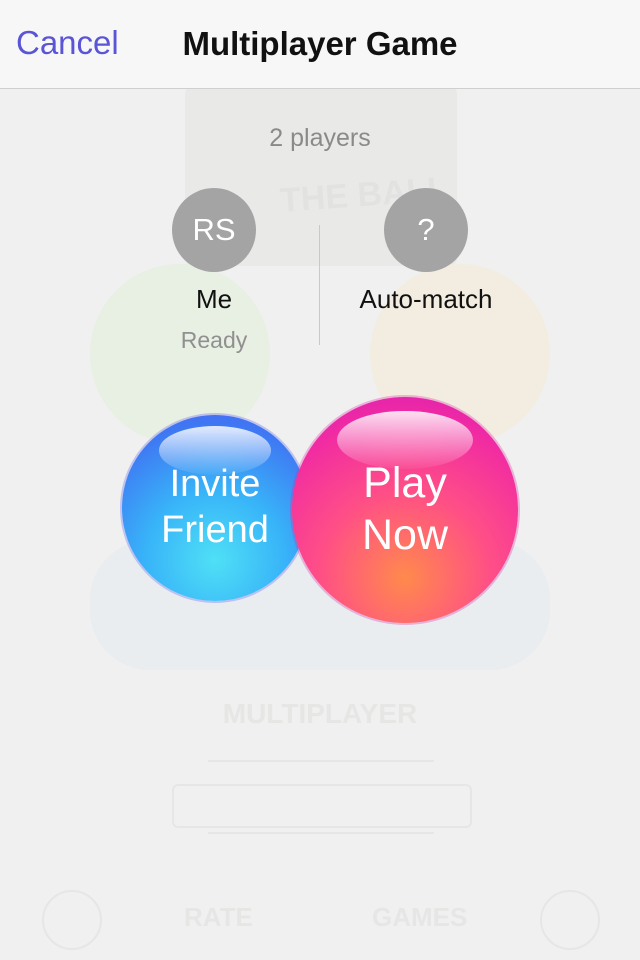 This screenshot has width=640, height=960. I want to click on player-slot-auto-match: ? Auto-match, so click(426, 251).